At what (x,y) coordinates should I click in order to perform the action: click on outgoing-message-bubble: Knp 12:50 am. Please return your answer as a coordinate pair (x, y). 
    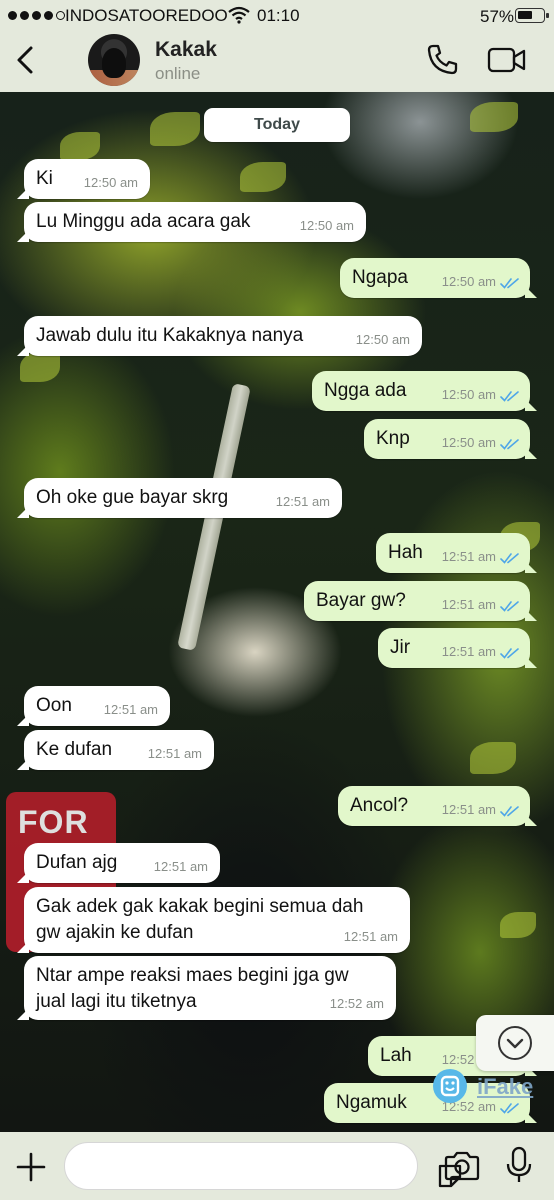
    Looking at the image, I should click on (450, 439).